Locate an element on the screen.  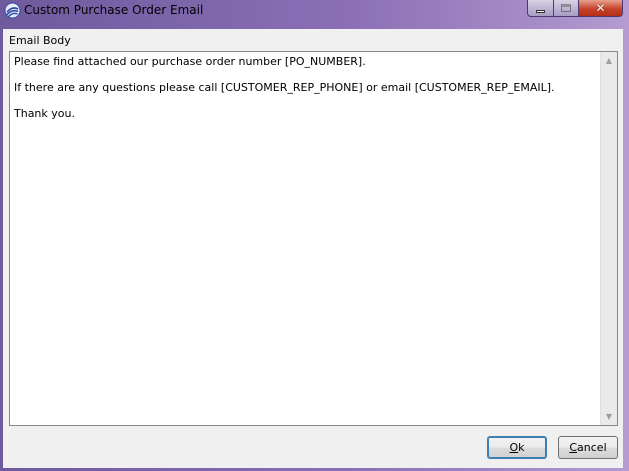
scroll-up-arrow-icon: ▲ is located at coordinates (609, 60).